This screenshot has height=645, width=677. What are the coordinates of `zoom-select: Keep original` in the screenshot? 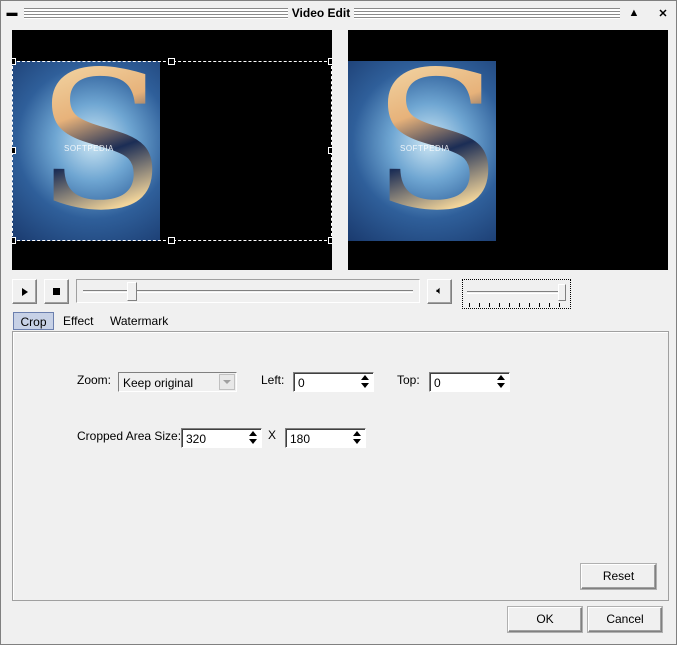 It's located at (177, 382).